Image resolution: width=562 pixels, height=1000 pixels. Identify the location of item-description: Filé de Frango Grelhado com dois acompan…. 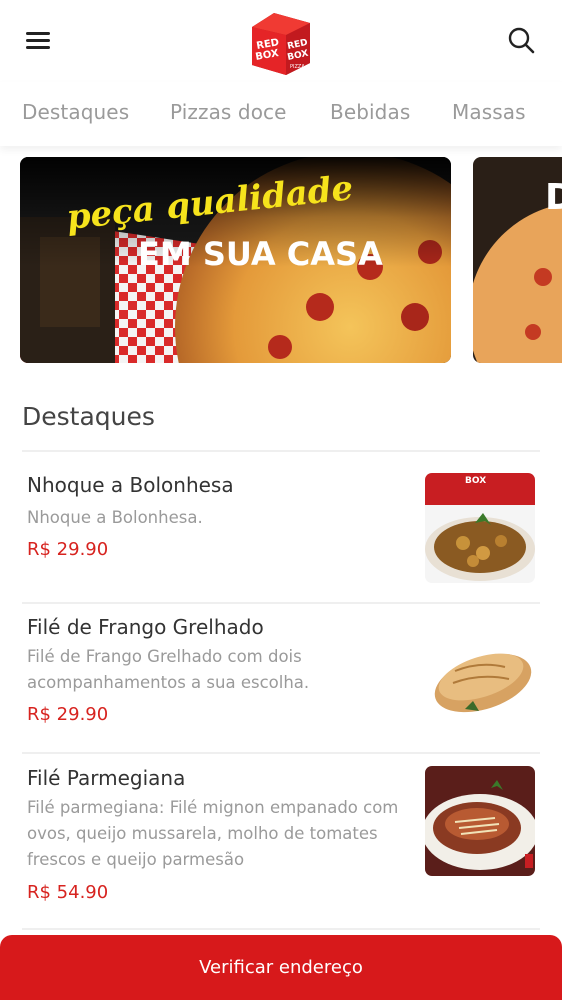
(168, 669).